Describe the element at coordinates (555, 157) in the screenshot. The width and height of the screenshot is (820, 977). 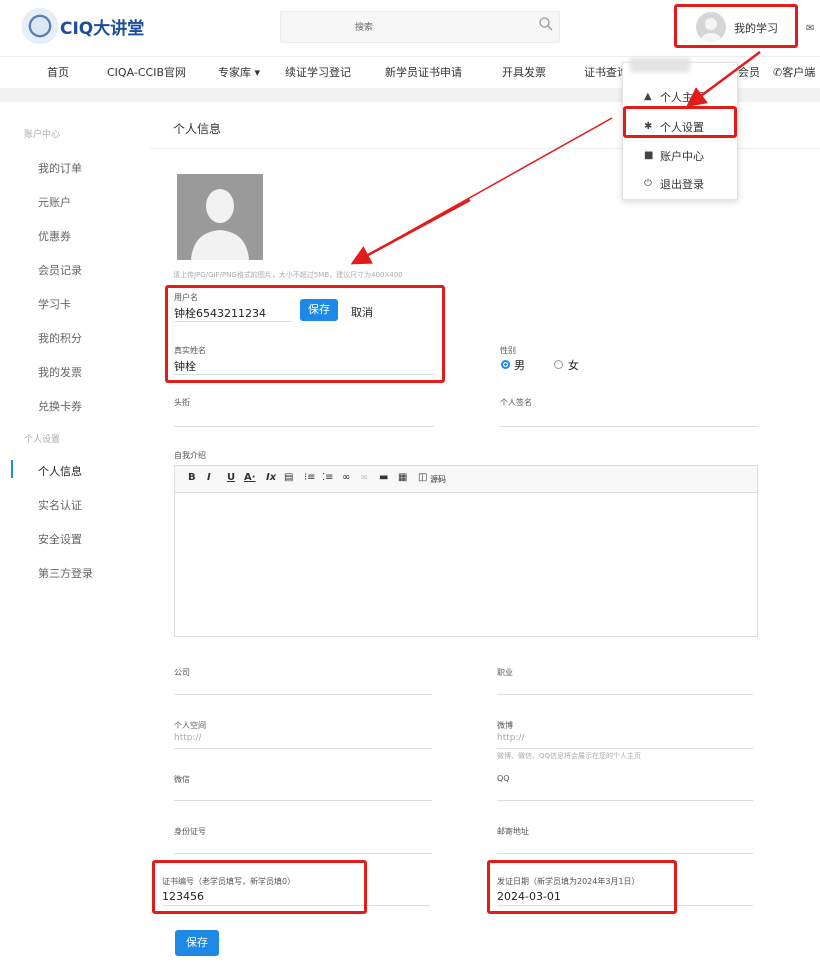
I see `annotation-arrows` at that location.